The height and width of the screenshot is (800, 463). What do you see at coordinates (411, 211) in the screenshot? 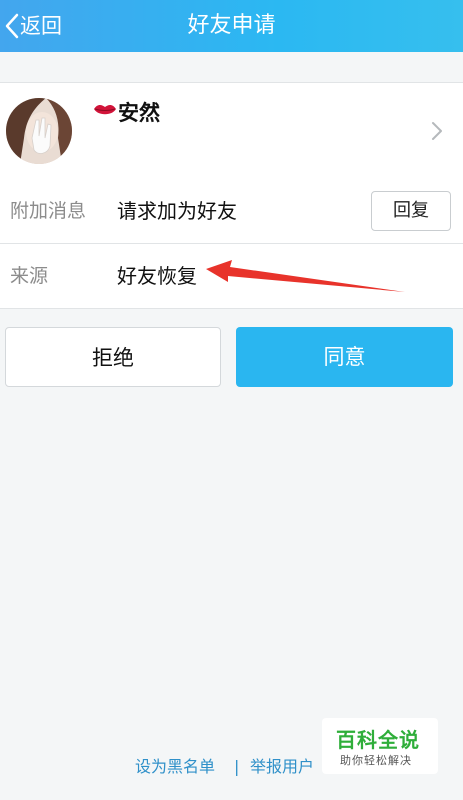
I see `reply-button: 回复` at bounding box center [411, 211].